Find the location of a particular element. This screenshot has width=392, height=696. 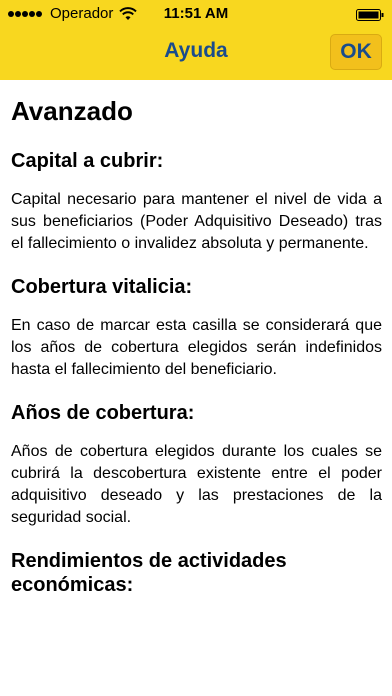

status-time: 11:51 AM is located at coordinates (196, 13).